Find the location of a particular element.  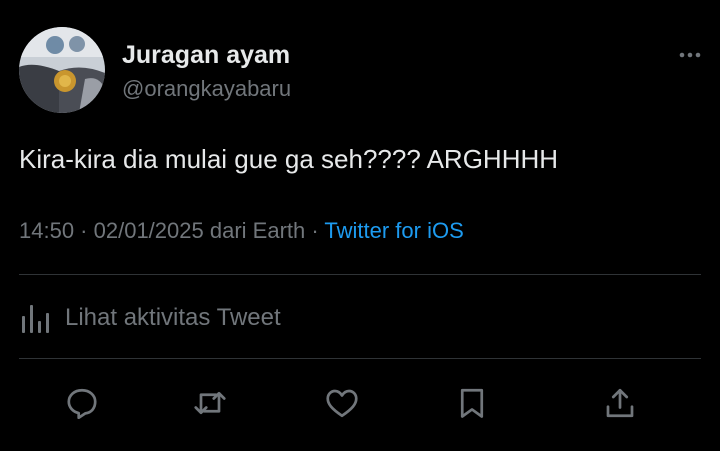

avatar is located at coordinates (62, 70).